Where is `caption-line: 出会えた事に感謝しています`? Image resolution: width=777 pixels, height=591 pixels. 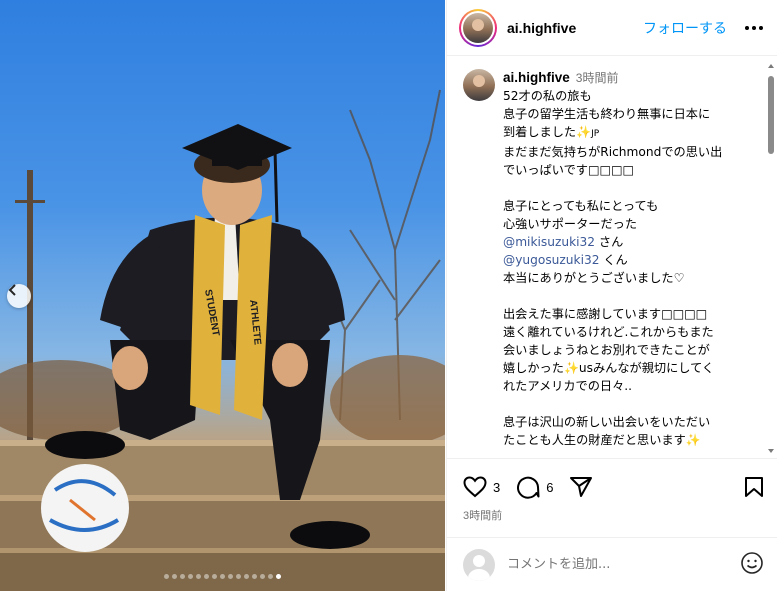 caption-line: 出会えた事に感謝しています is located at coordinates (582, 314).